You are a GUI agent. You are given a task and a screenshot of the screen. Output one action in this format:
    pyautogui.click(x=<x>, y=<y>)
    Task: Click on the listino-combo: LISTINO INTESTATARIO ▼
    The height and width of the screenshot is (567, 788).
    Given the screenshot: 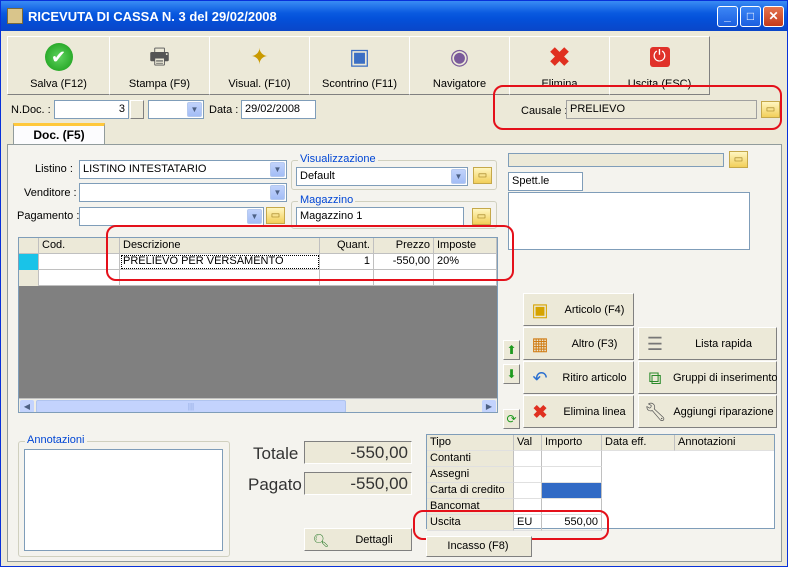 What is the action you would take?
    pyautogui.click(x=183, y=169)
    